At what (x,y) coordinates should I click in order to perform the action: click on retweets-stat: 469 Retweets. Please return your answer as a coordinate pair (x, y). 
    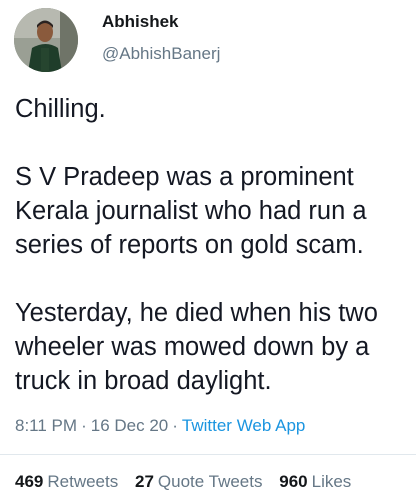
    Looking at the image, I should click on (66, 481).